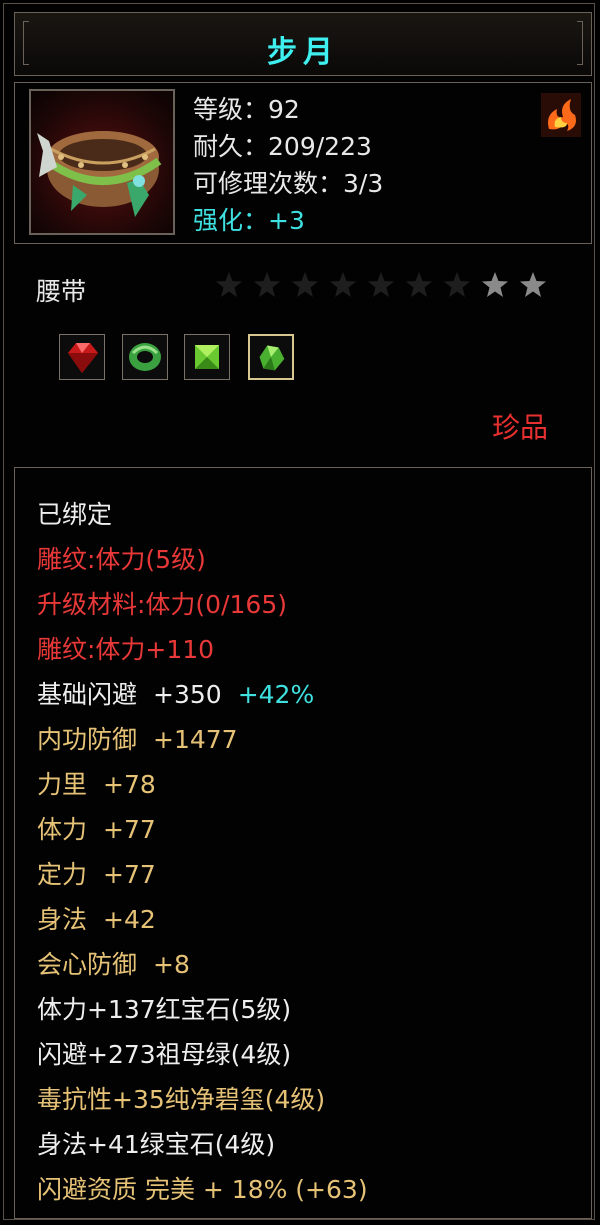 The image size is (600, 1225). Describe the element at coordinates (246, 109) in the screenshot. I see `stat-level: 等级：92` at that location.